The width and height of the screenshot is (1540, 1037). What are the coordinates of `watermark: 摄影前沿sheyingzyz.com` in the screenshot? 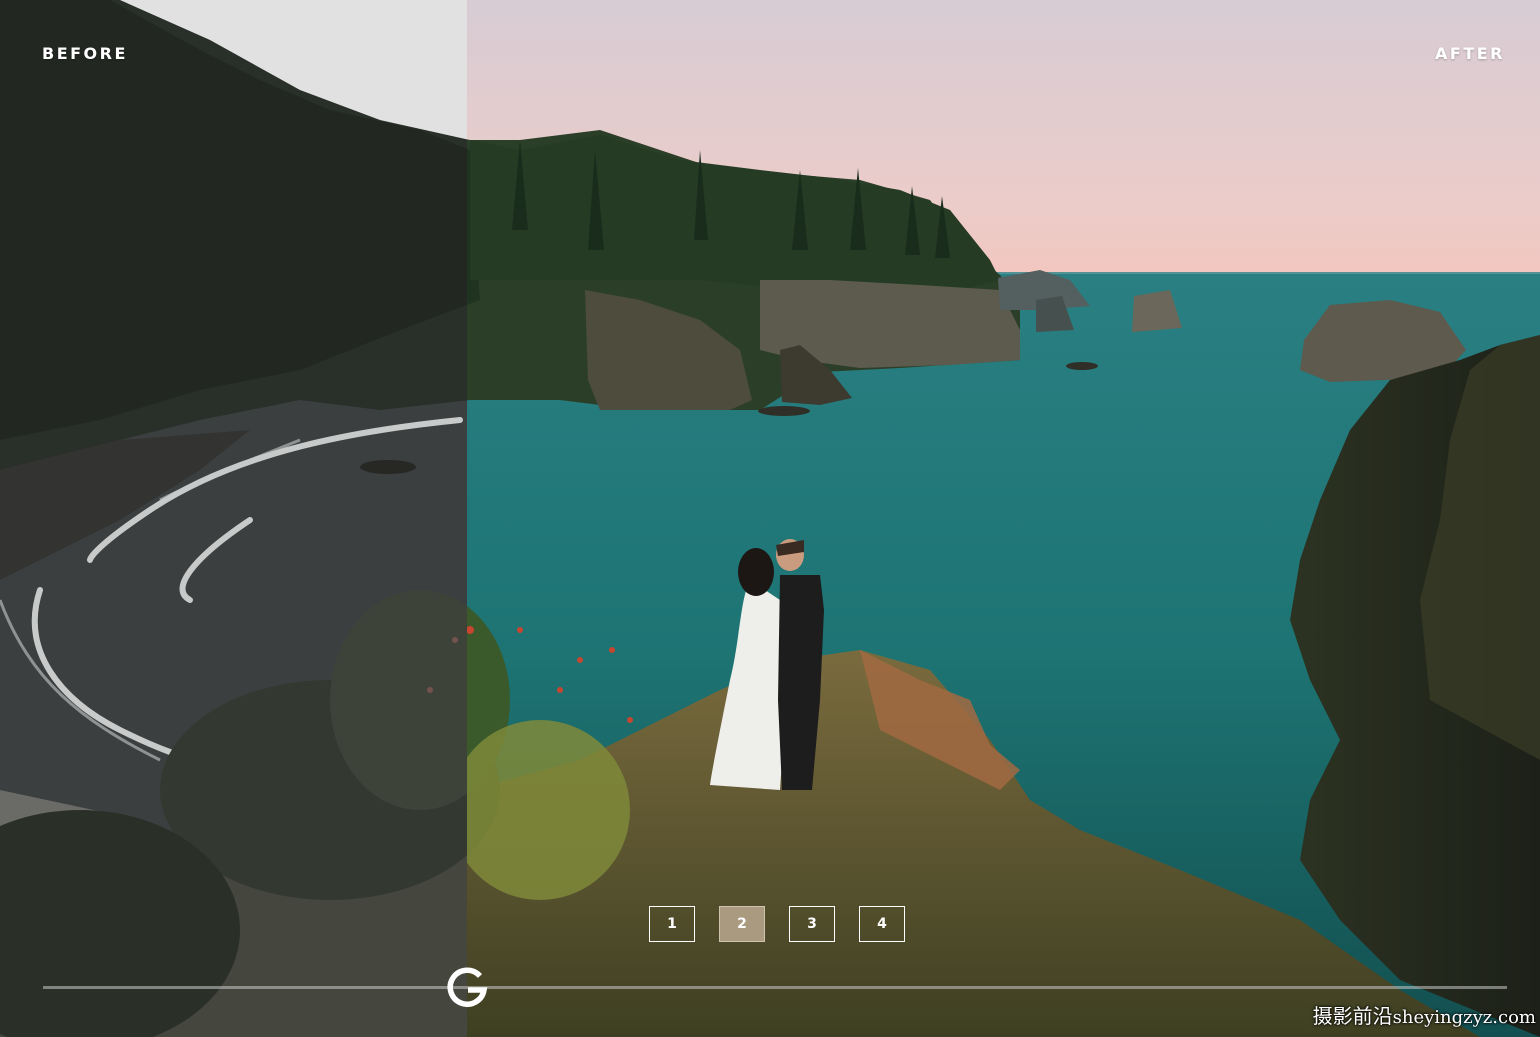 It's located at (1424, 1014).